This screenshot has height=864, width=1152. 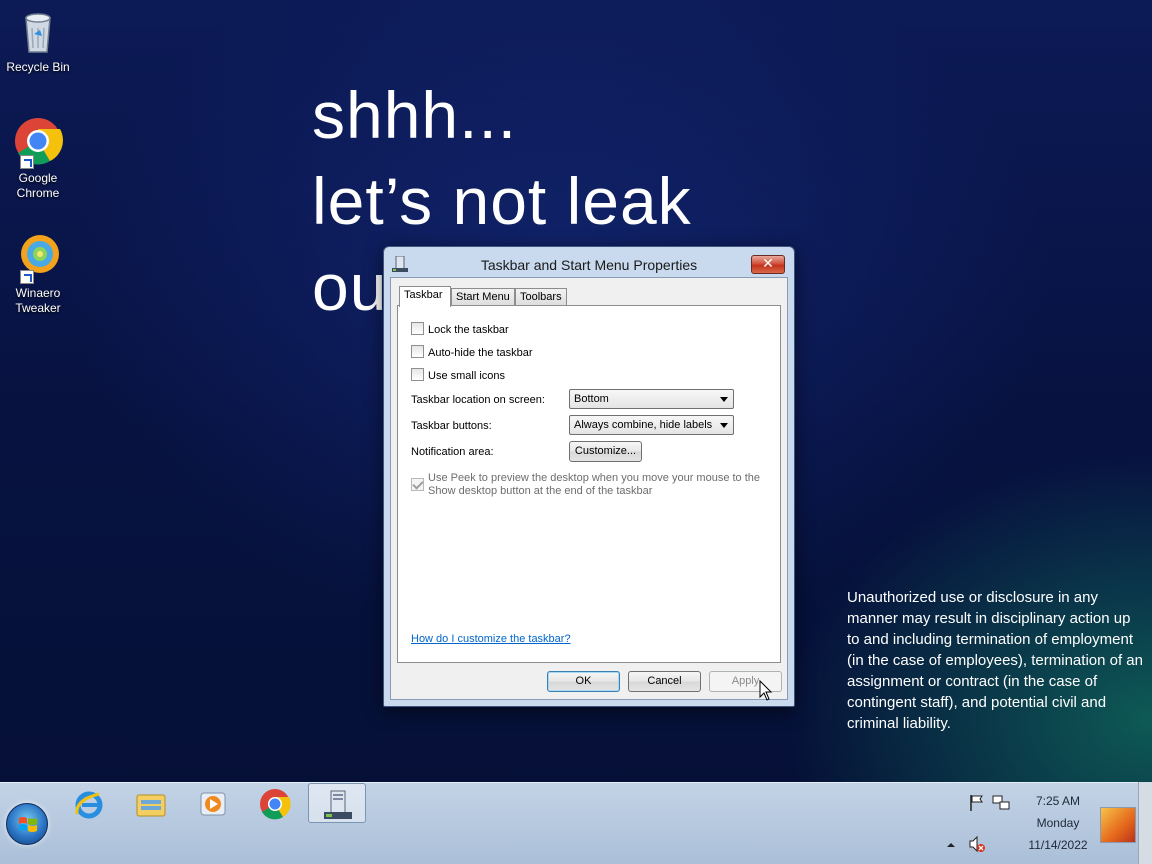 I want to click on show-desktop-button, so click(x=1118, y=825).